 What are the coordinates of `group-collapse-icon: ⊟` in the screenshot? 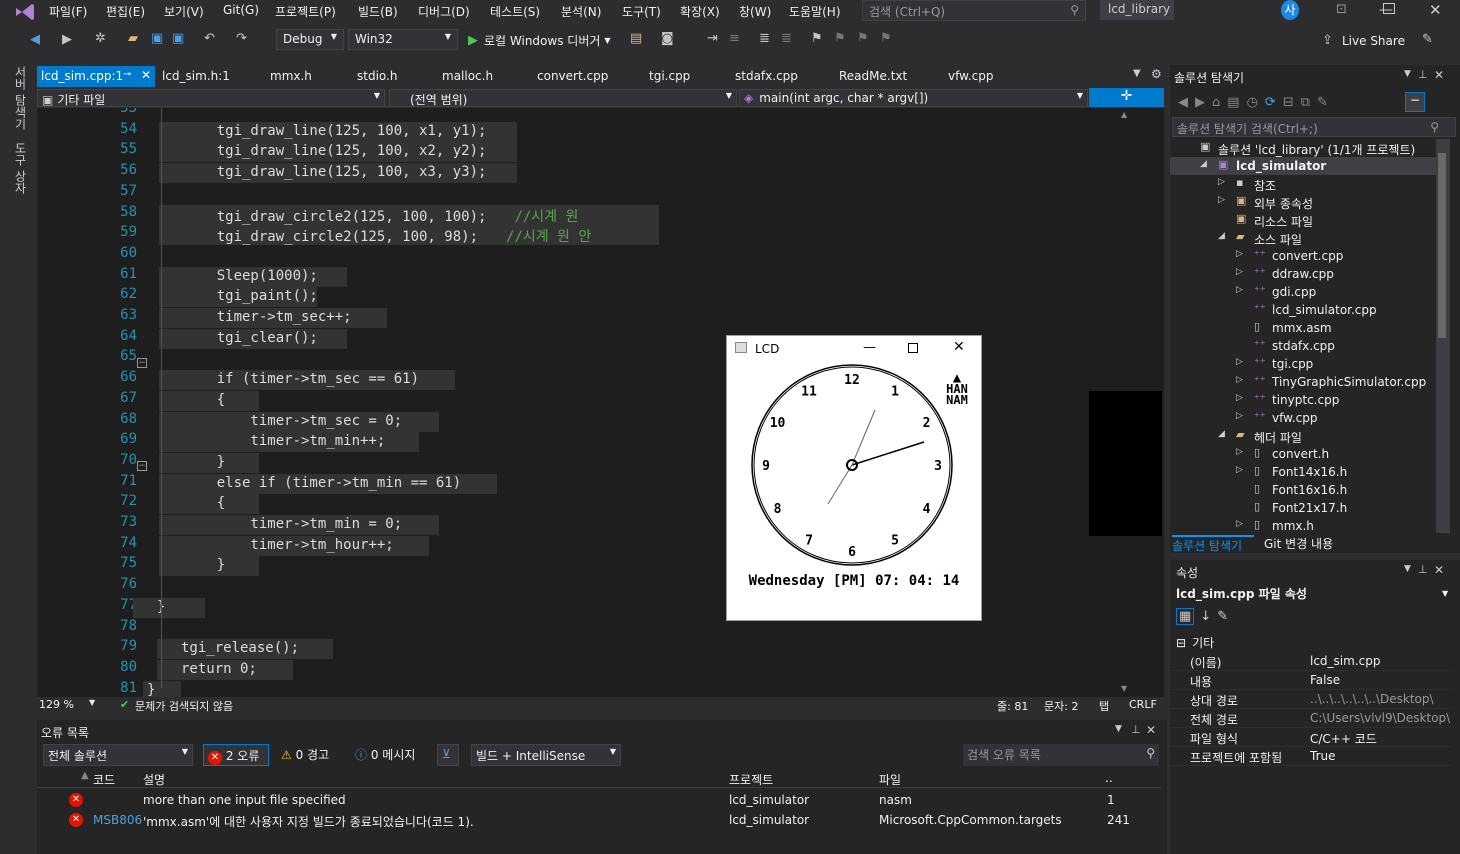 It's located at (1181, 643).